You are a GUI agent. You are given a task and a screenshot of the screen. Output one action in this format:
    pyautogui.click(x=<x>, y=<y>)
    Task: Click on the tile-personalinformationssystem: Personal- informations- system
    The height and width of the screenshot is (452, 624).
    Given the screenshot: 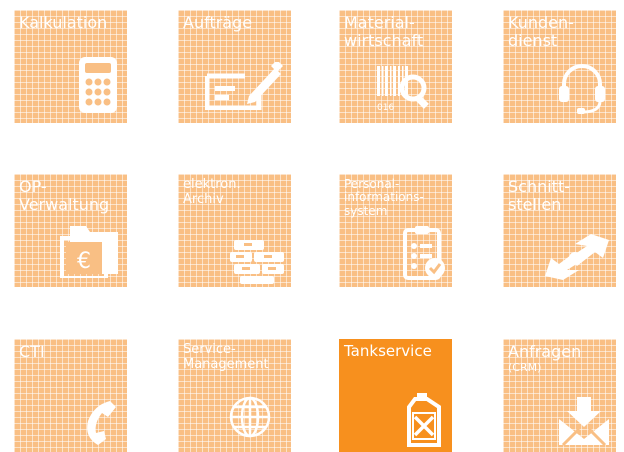 What is the action you would take?
    pyautogui.click(x=395, y=230)
    